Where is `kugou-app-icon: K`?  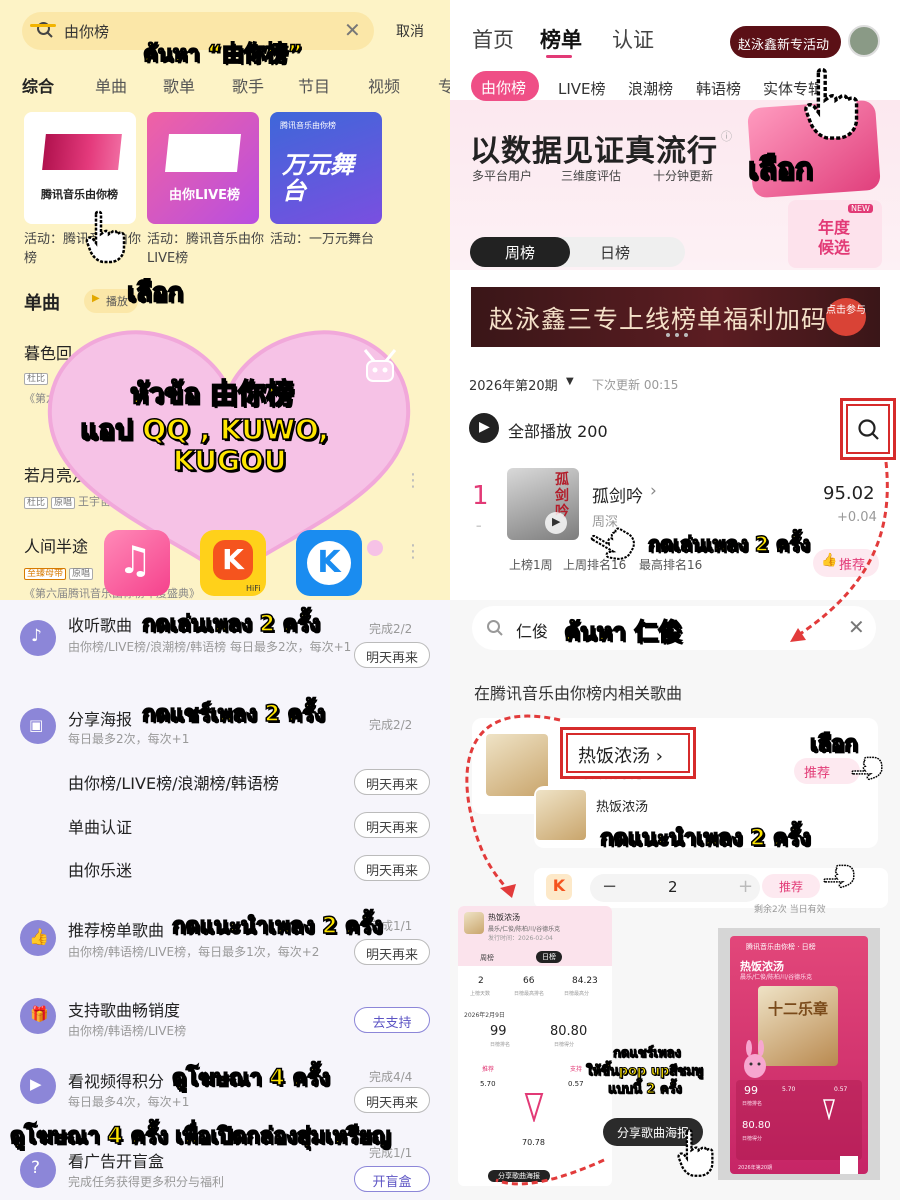 kugou-app-icon: K is located at coordinates (329, 563).